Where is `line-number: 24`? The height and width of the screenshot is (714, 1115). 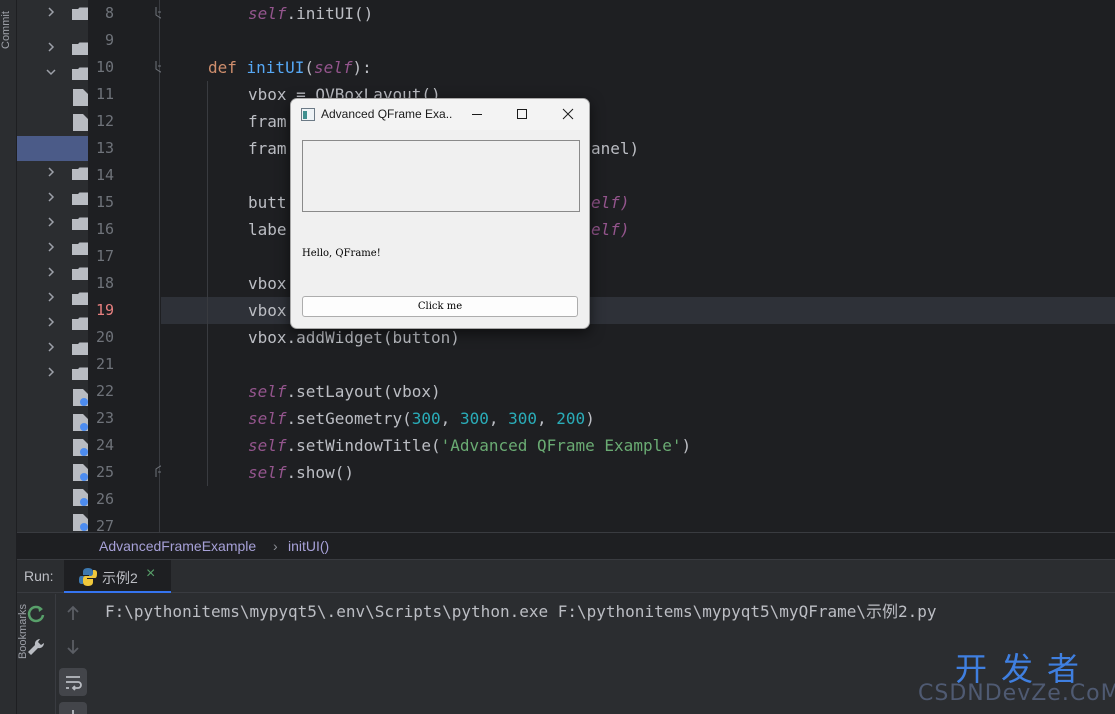 line-number: 24 is located at coordinates (104, 445).